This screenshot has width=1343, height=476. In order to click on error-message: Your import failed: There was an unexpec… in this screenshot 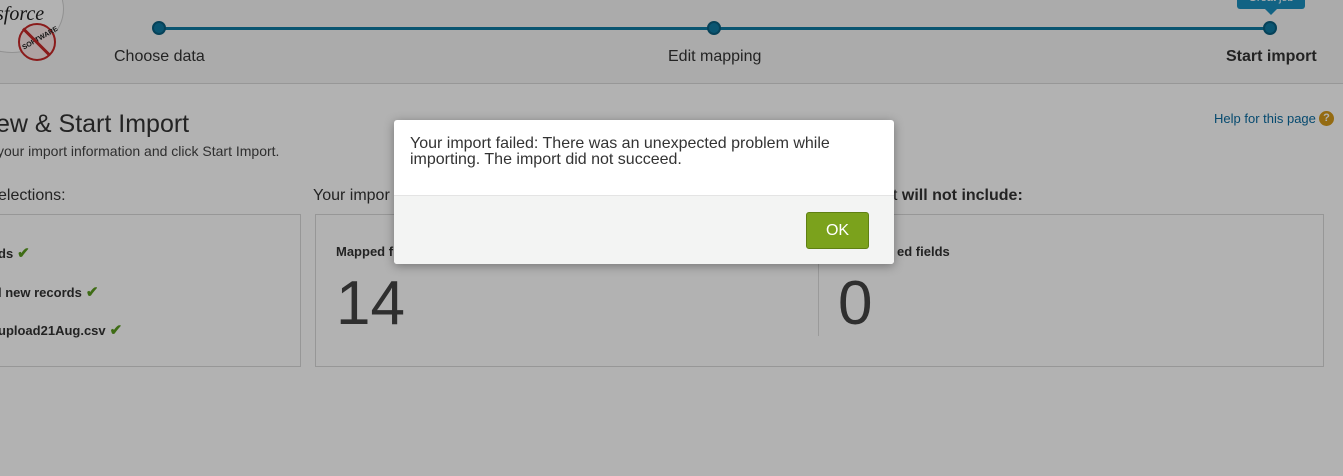, I will do `click(620, 151)`.